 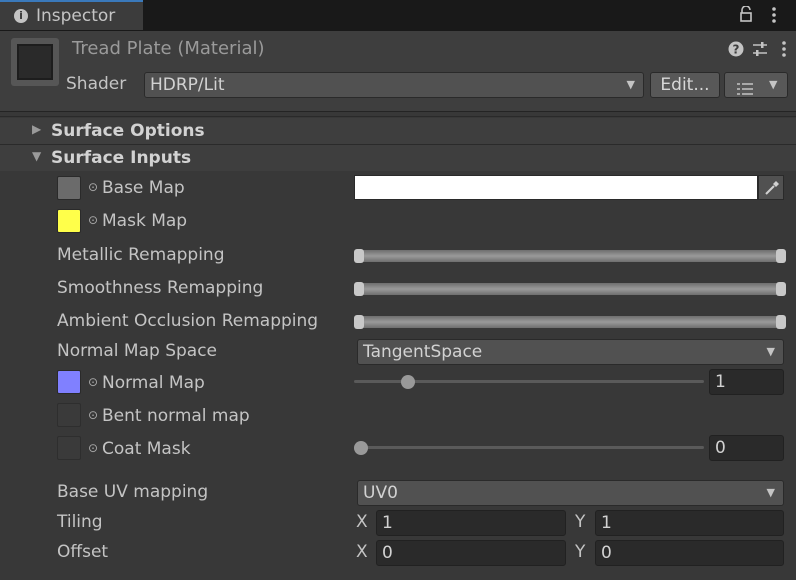 What do you see at coordinates (168, 48) in the screenshot?
I see `material-name: Tread Plate (Material)` at bounding box center [168, 48].